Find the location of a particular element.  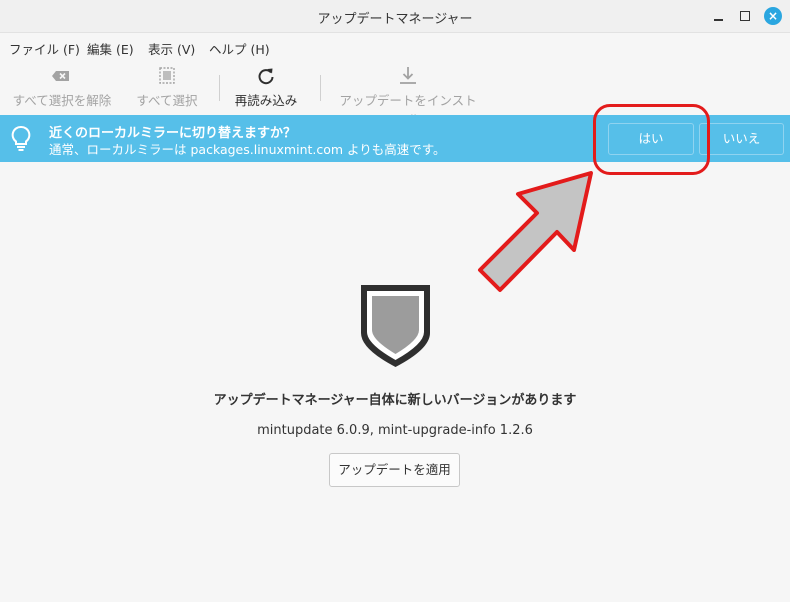

no-button: いいえ is located at coordinates (741, 139).